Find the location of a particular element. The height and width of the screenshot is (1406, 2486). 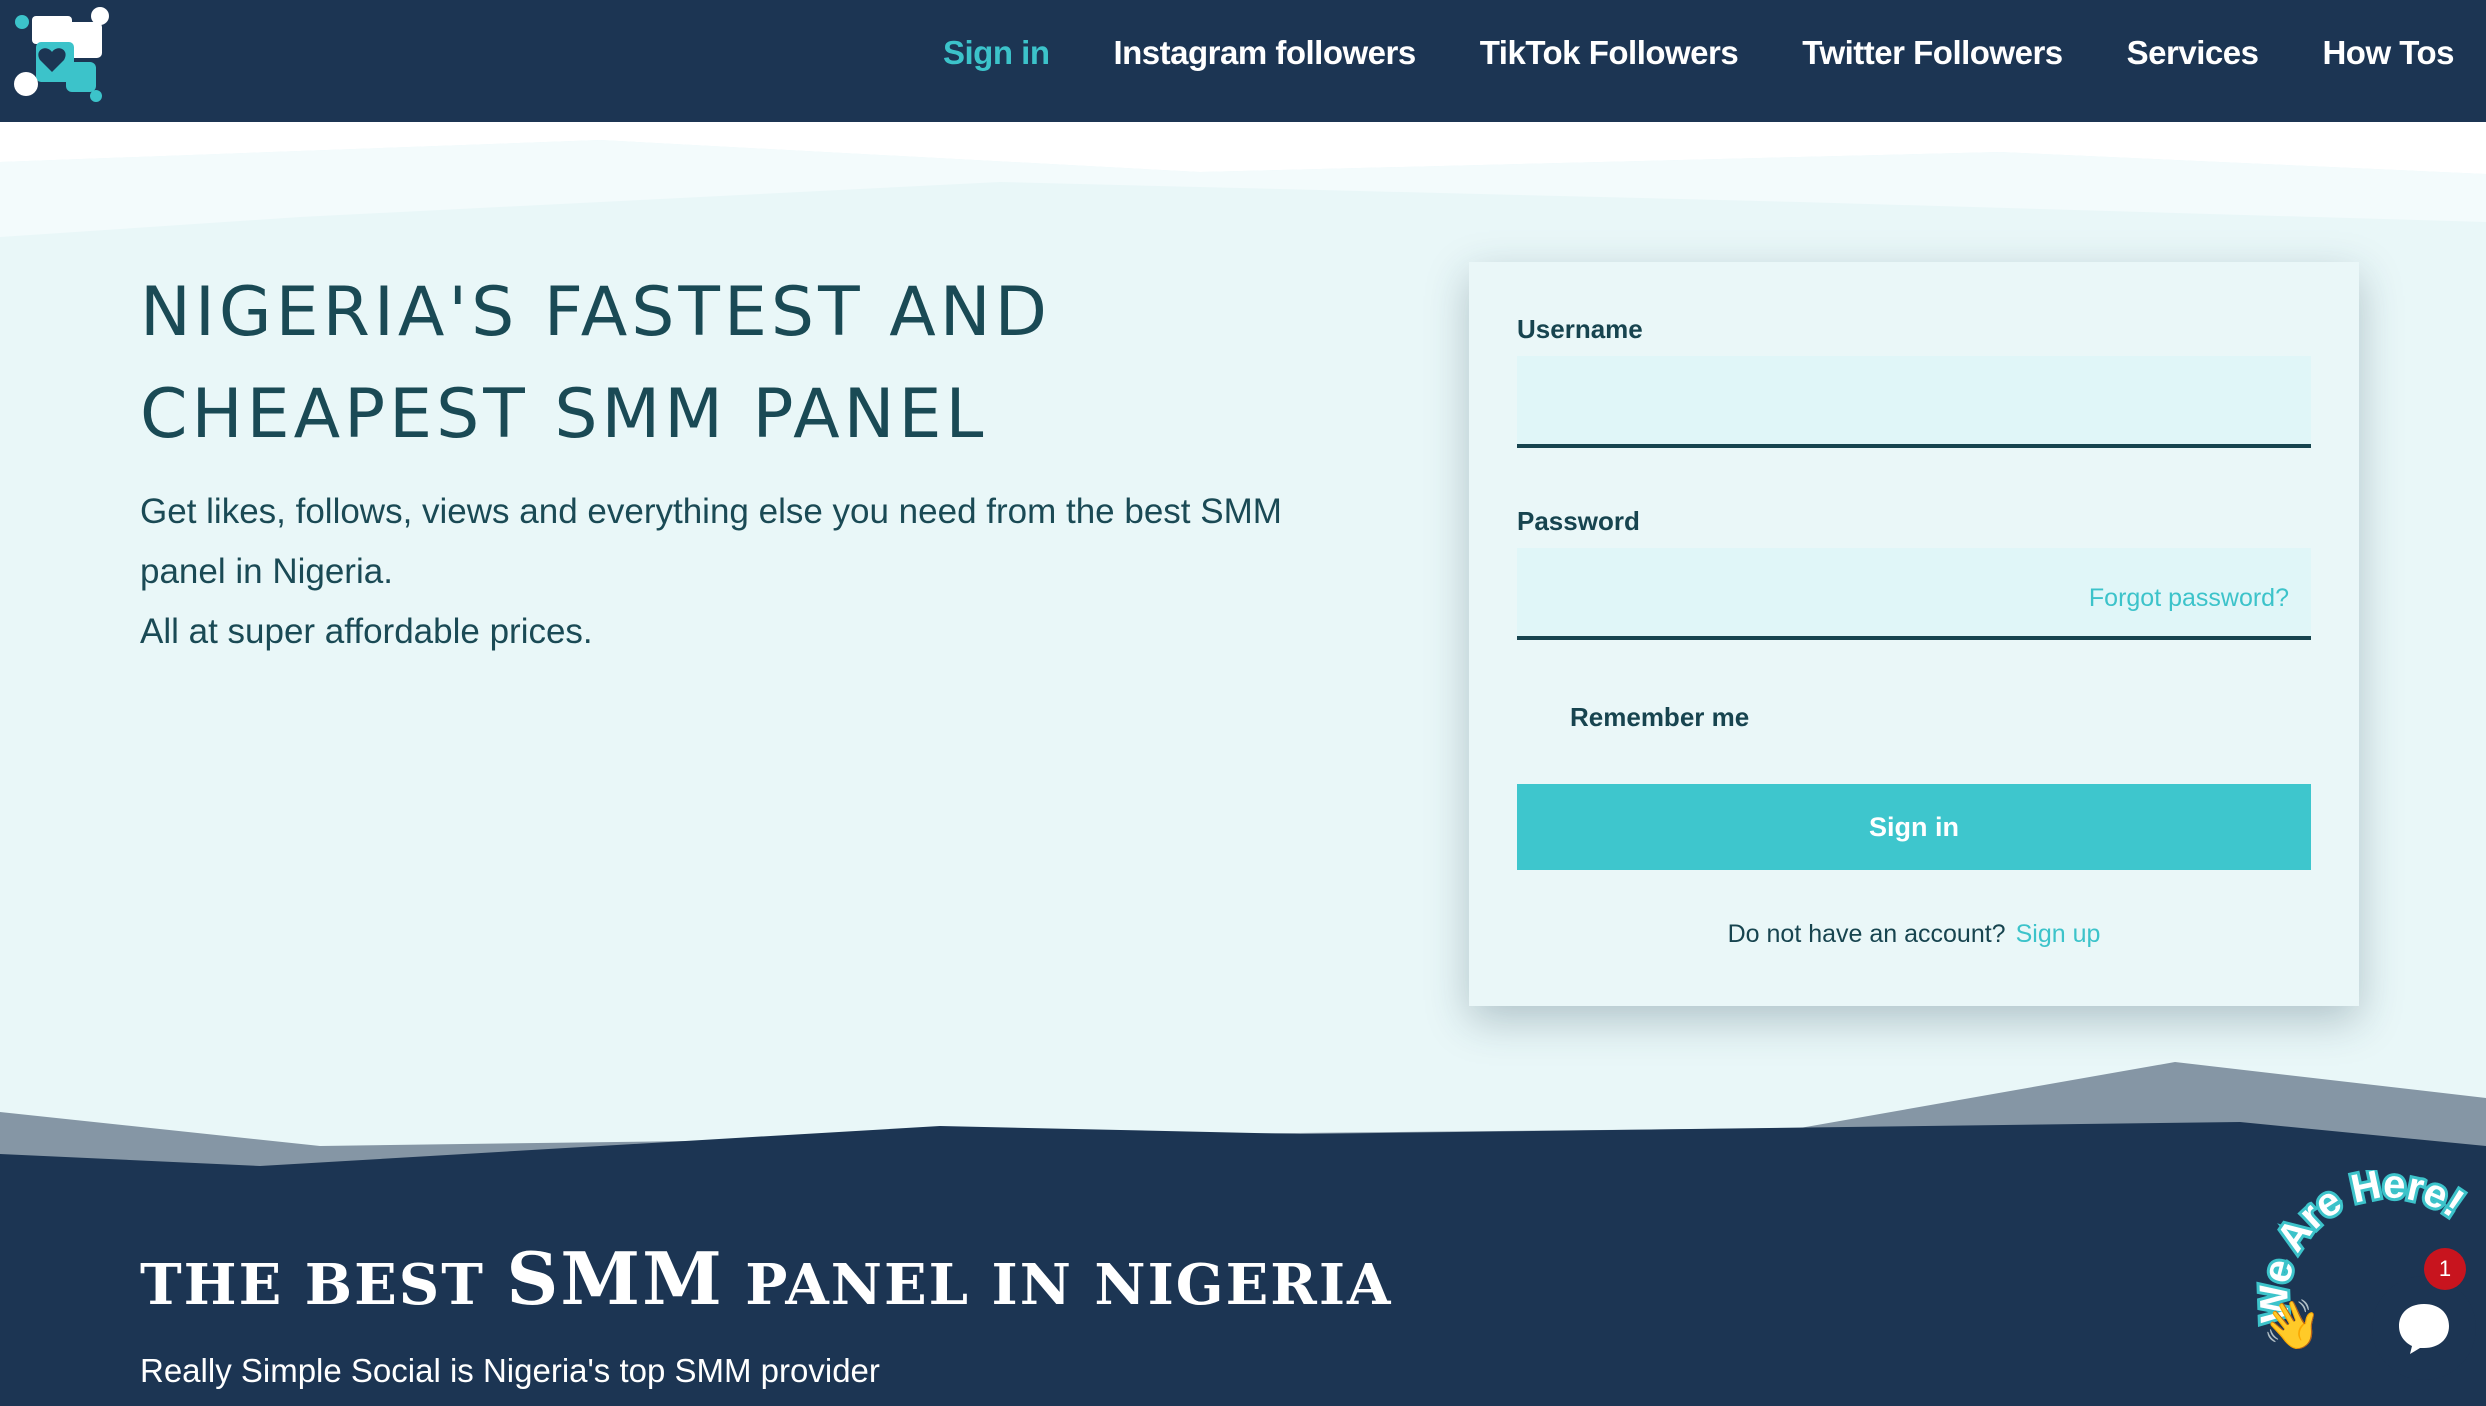

password-label: Password is located at coordinates (1578, 521).